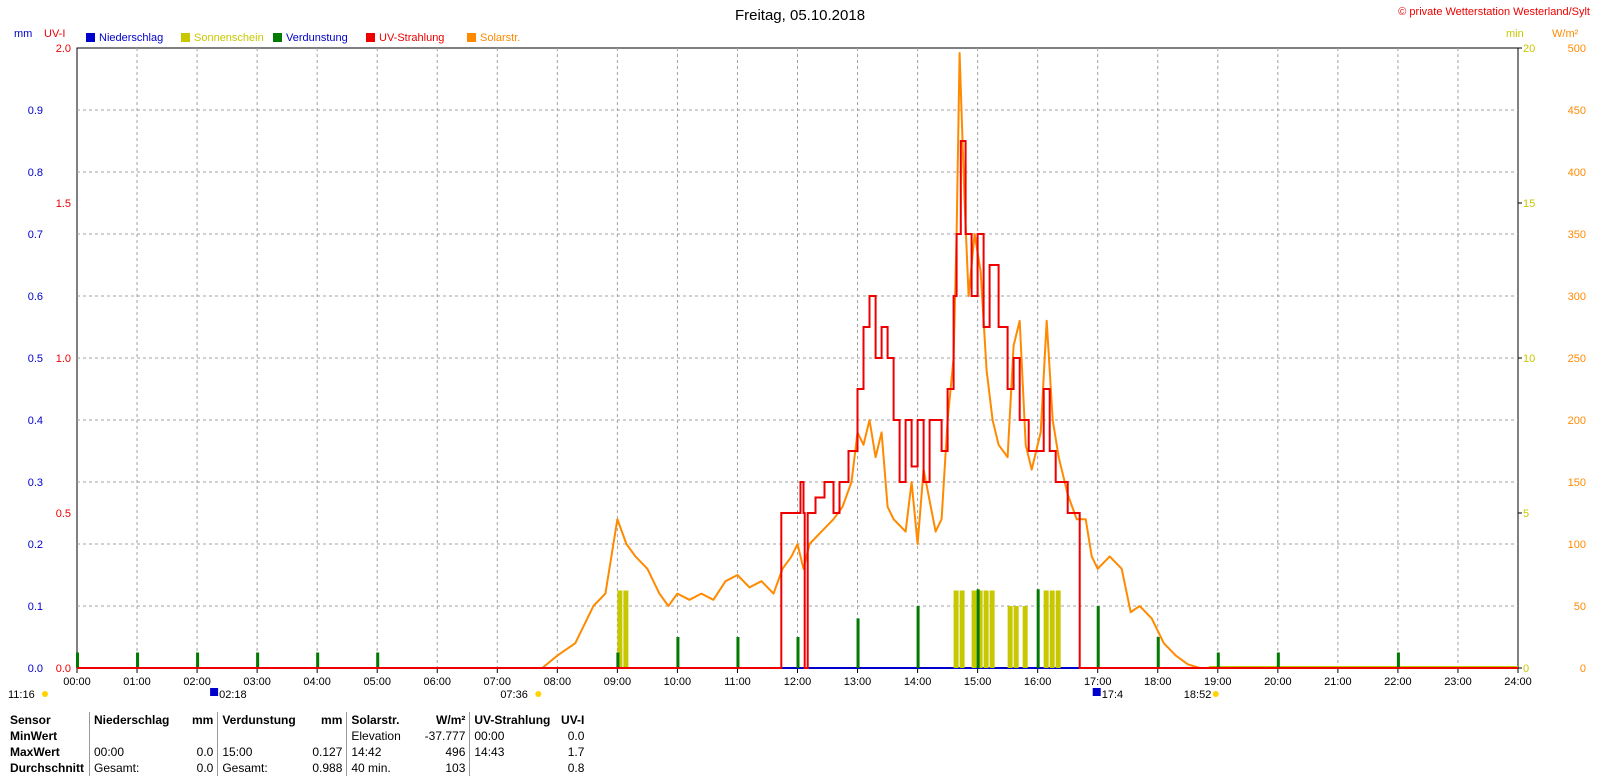 This screenshot has height=780, width=1600. I want to click on x-tick-label: 24:00, so click(1518, 682).